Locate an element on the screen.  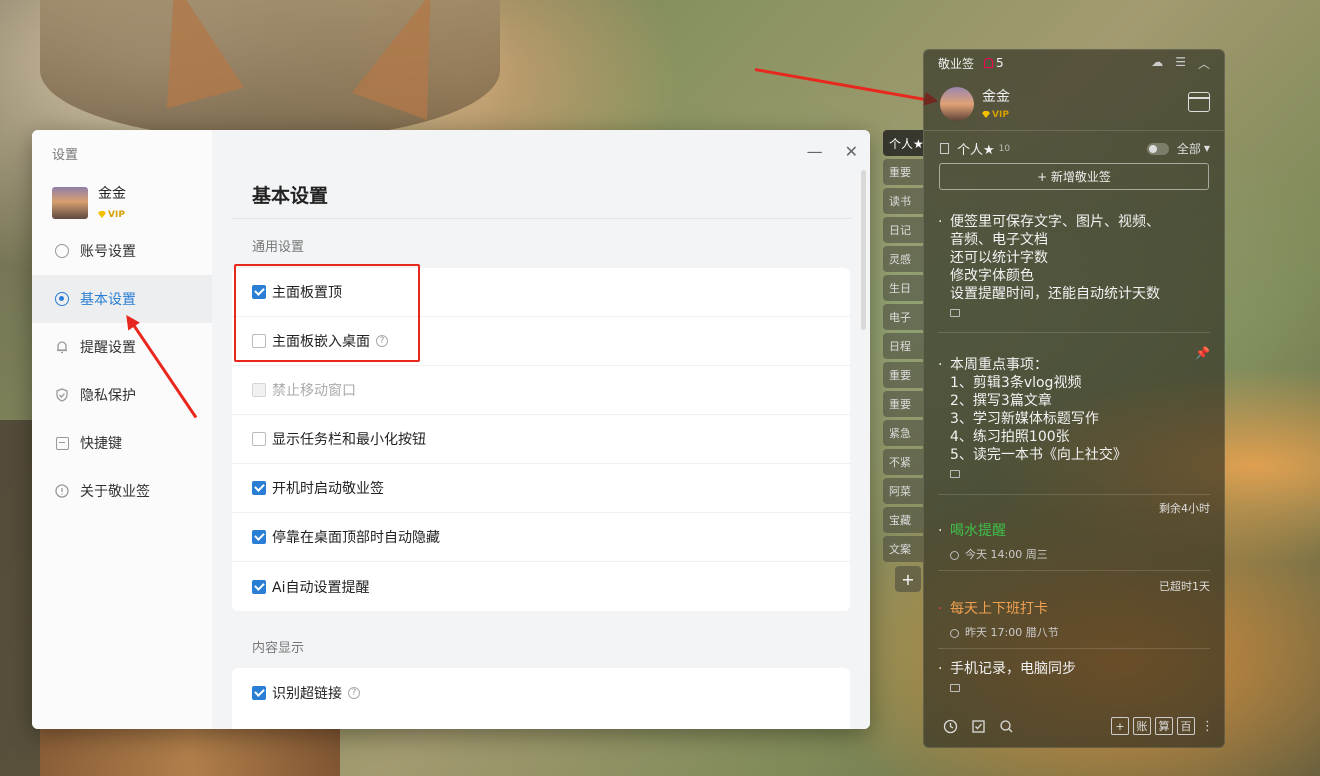
keyboard-icon is located at coordinates (62, 443).